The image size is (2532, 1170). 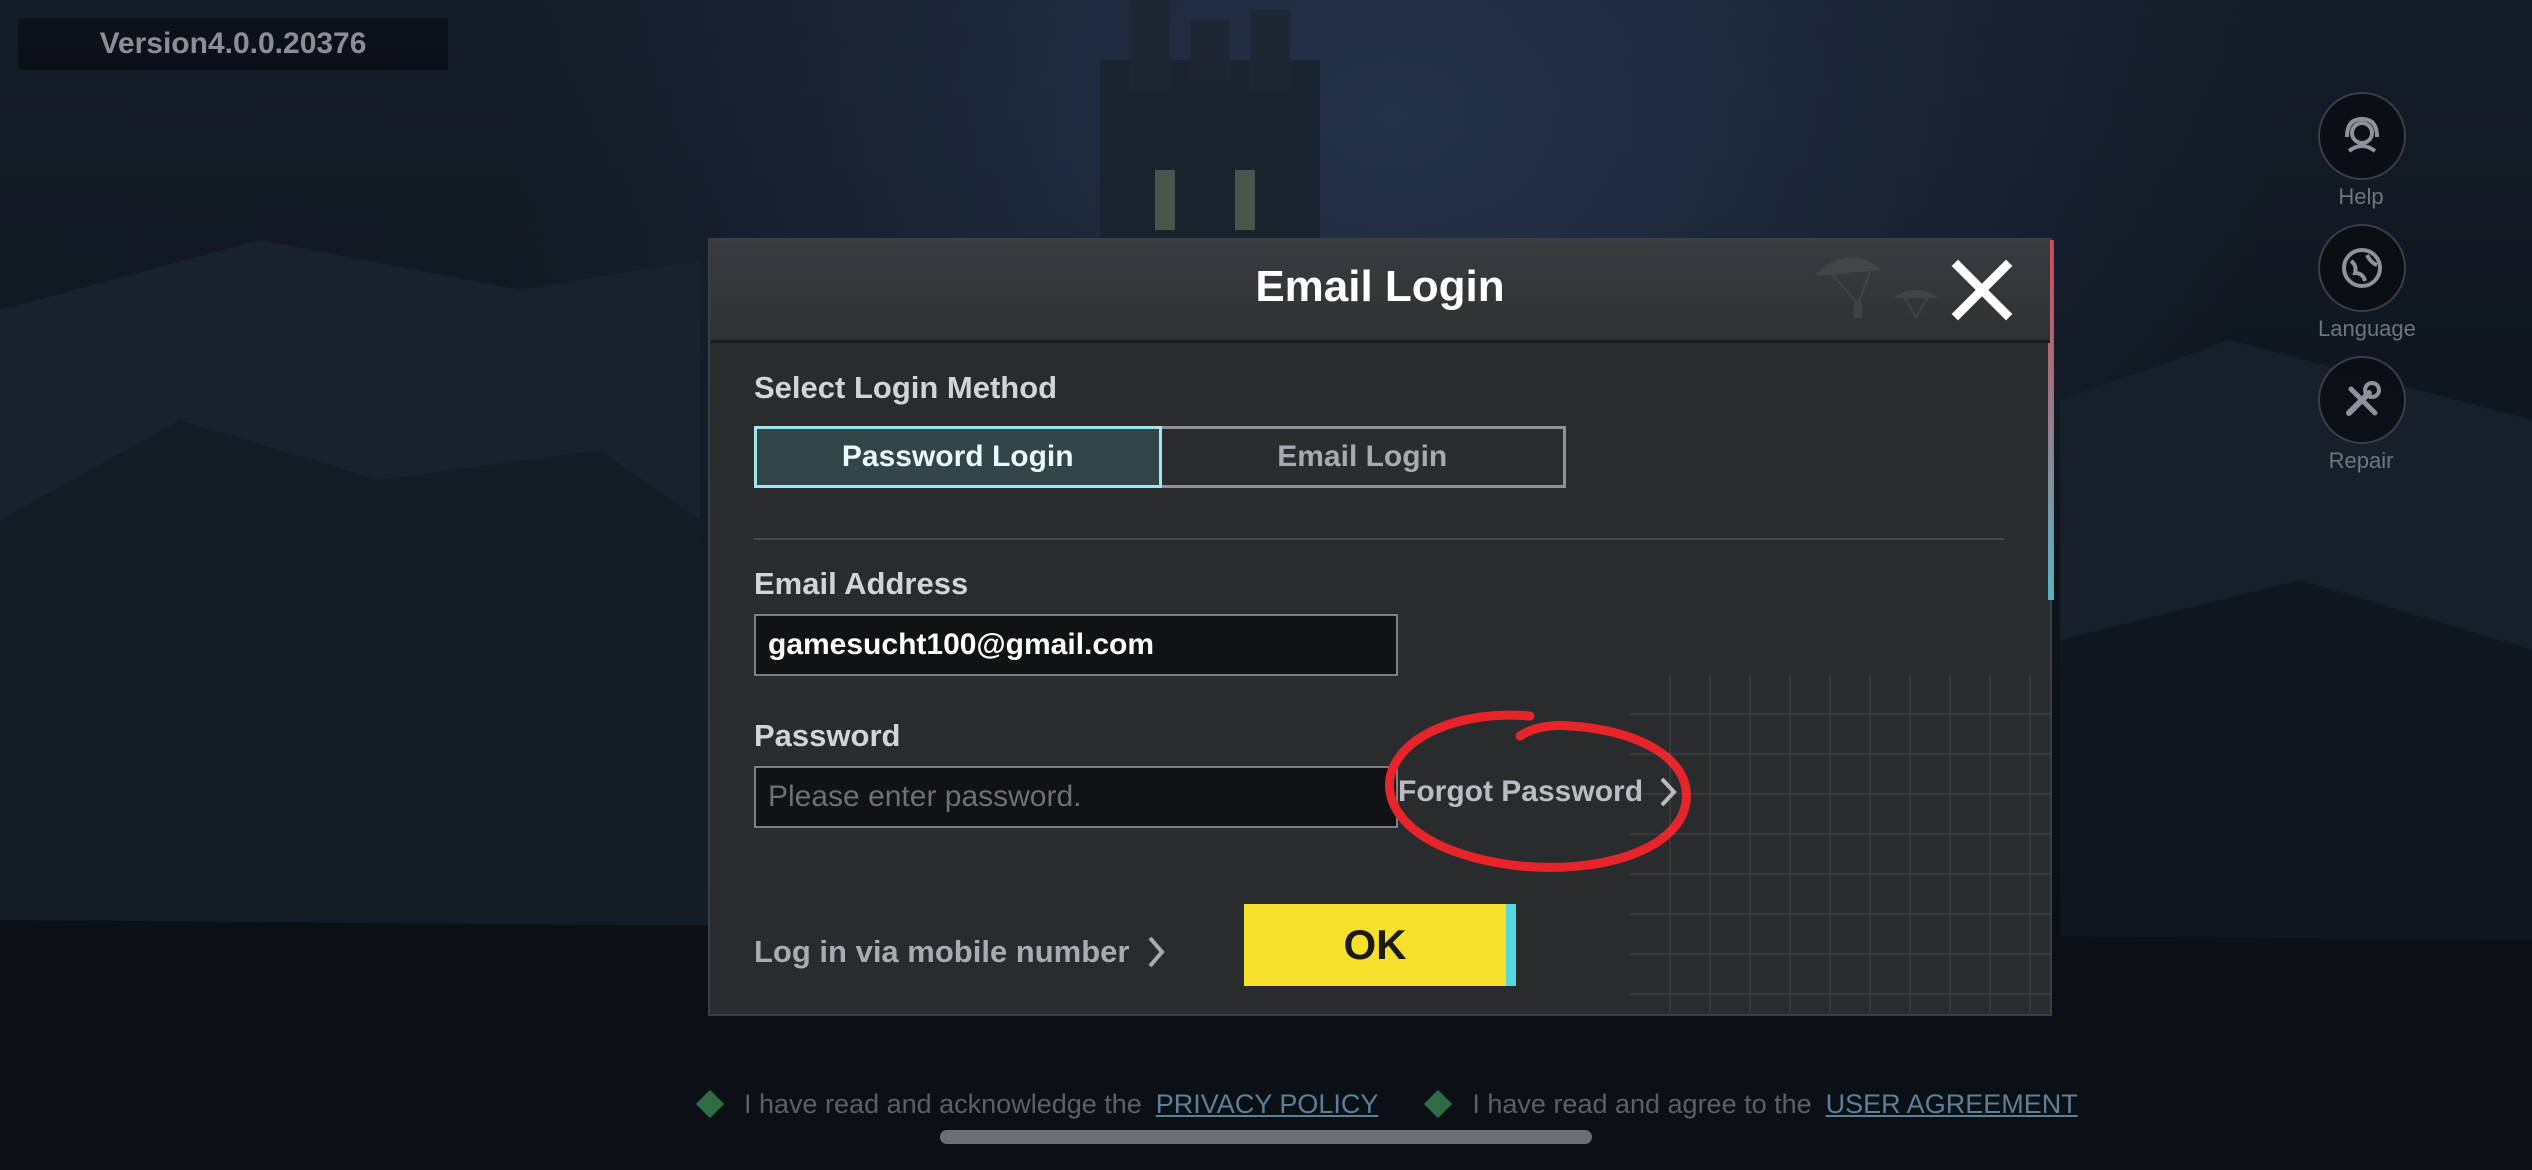 What do you see at coordinates (1082, 645) in the screenshot?
I see `email-field` at bounding box center [1082, 645].